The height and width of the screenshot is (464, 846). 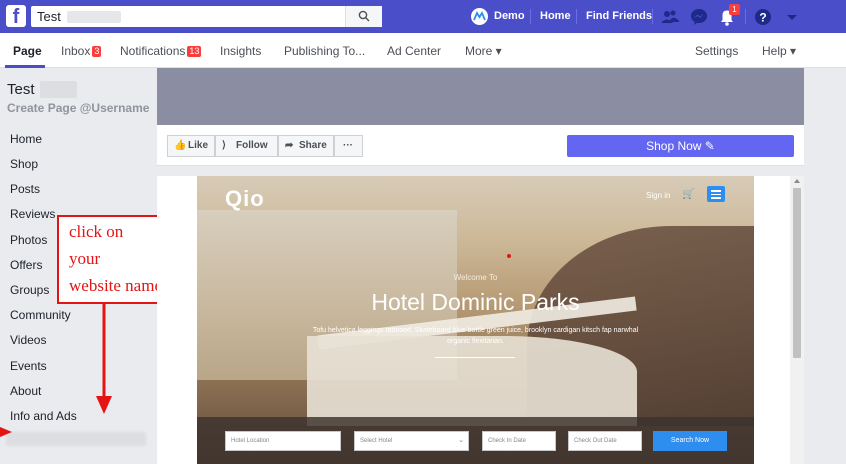 What do you see at coordinates (797, 181) in the screenshot?
I see `scroll-up-arrow-icon` at bounding box center [797, 181].